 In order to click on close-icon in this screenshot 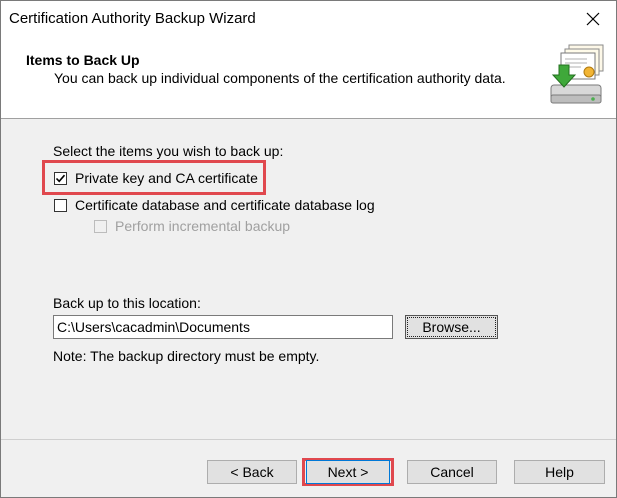, I will do `click(593, 19)`.